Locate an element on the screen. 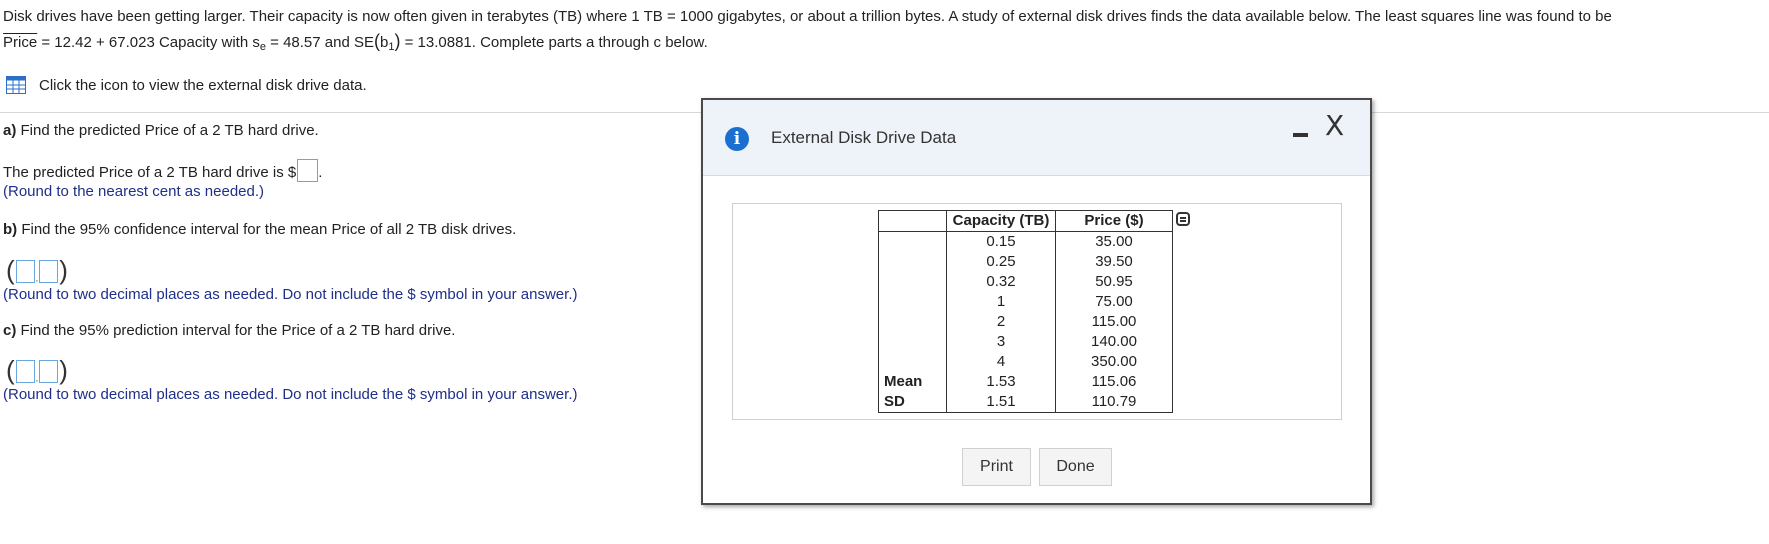 The width and height of the screenshot is (1769, 544). price-header: Price ($) is located at coordinates (1114, 221).